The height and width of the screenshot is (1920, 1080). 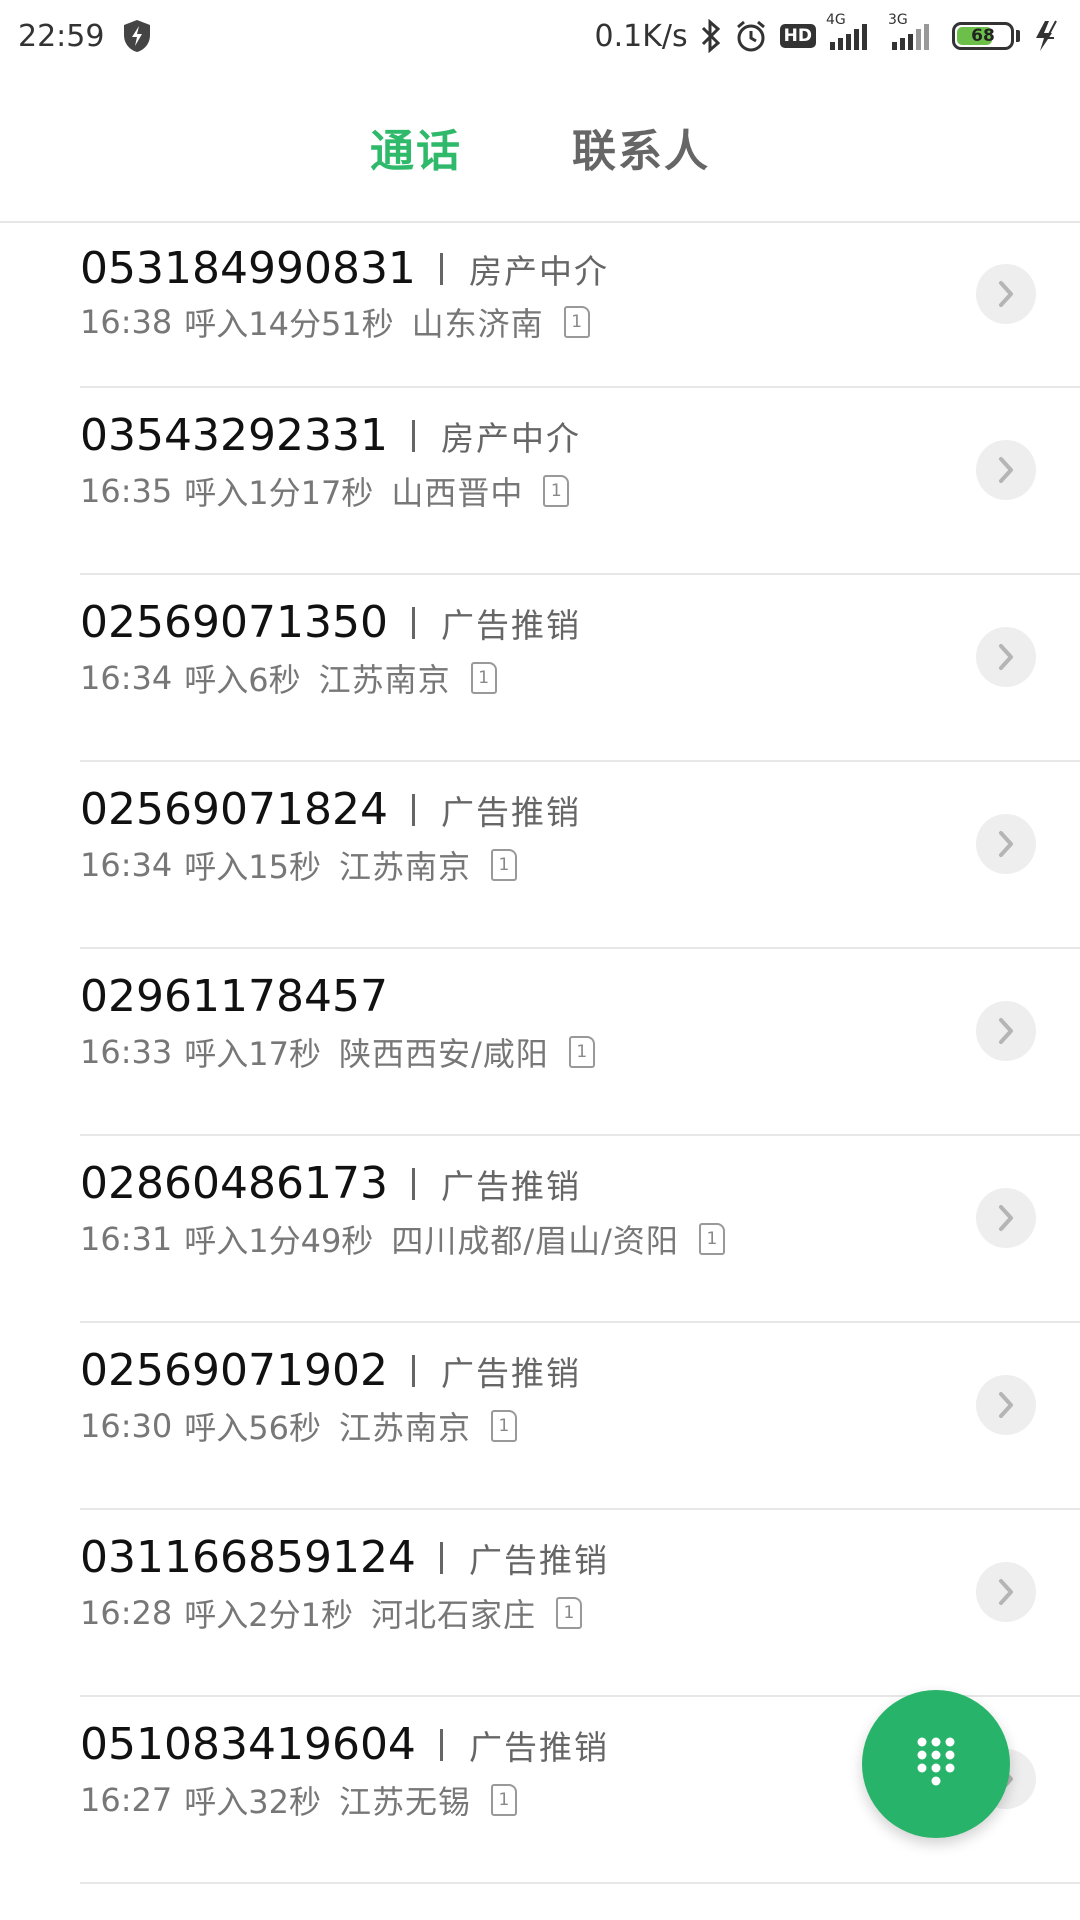 What do you see at coordinates (252, 1428) in the screenshot?
I see `call-direction-duration: 呼入56秒` at bounding box center [252, 1428].